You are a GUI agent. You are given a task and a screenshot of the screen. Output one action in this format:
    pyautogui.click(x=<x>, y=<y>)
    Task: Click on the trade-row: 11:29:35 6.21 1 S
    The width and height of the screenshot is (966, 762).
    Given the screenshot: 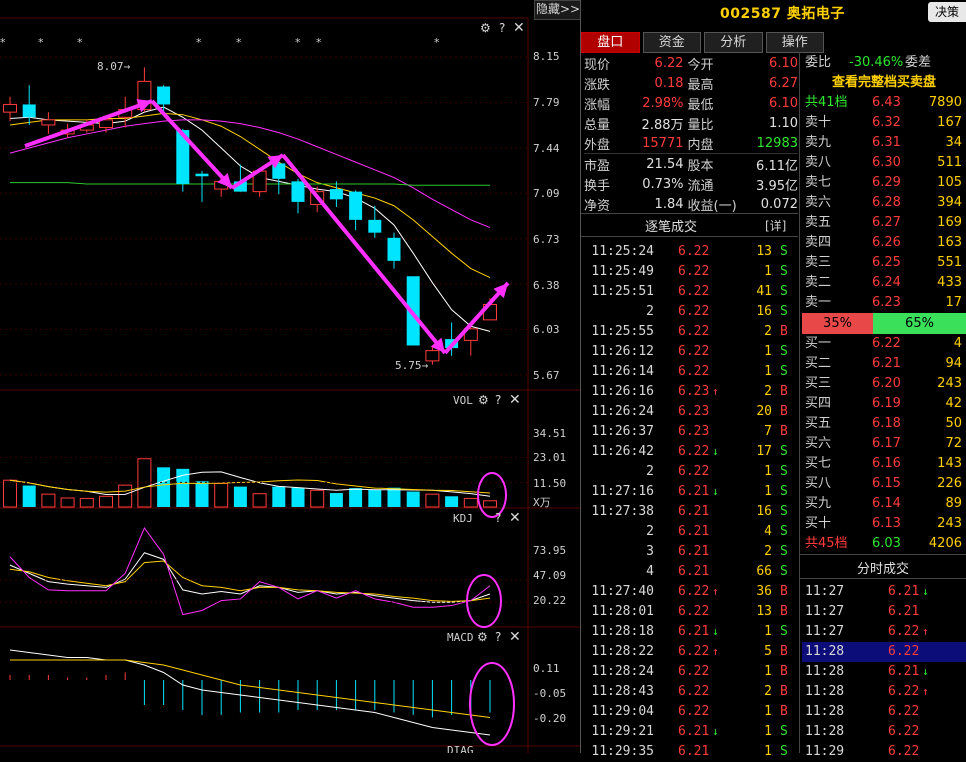 What is the action you would take?
    pyautogui.click(x=690, y=752)
    